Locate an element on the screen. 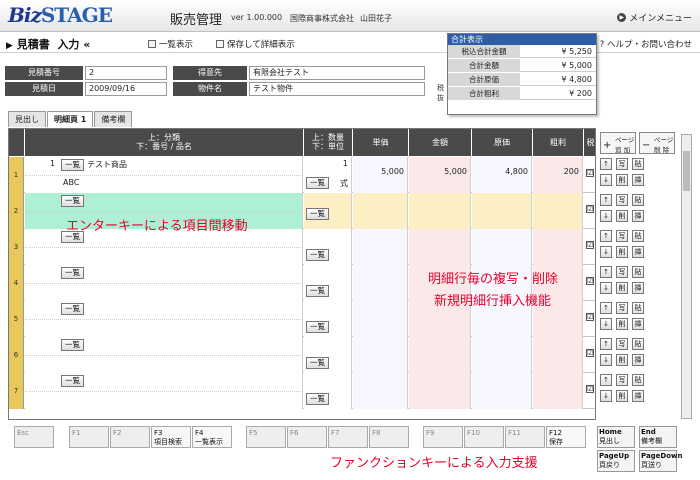  page-delete-button: − ページ 削 除 is located at coordinates (657, 143).